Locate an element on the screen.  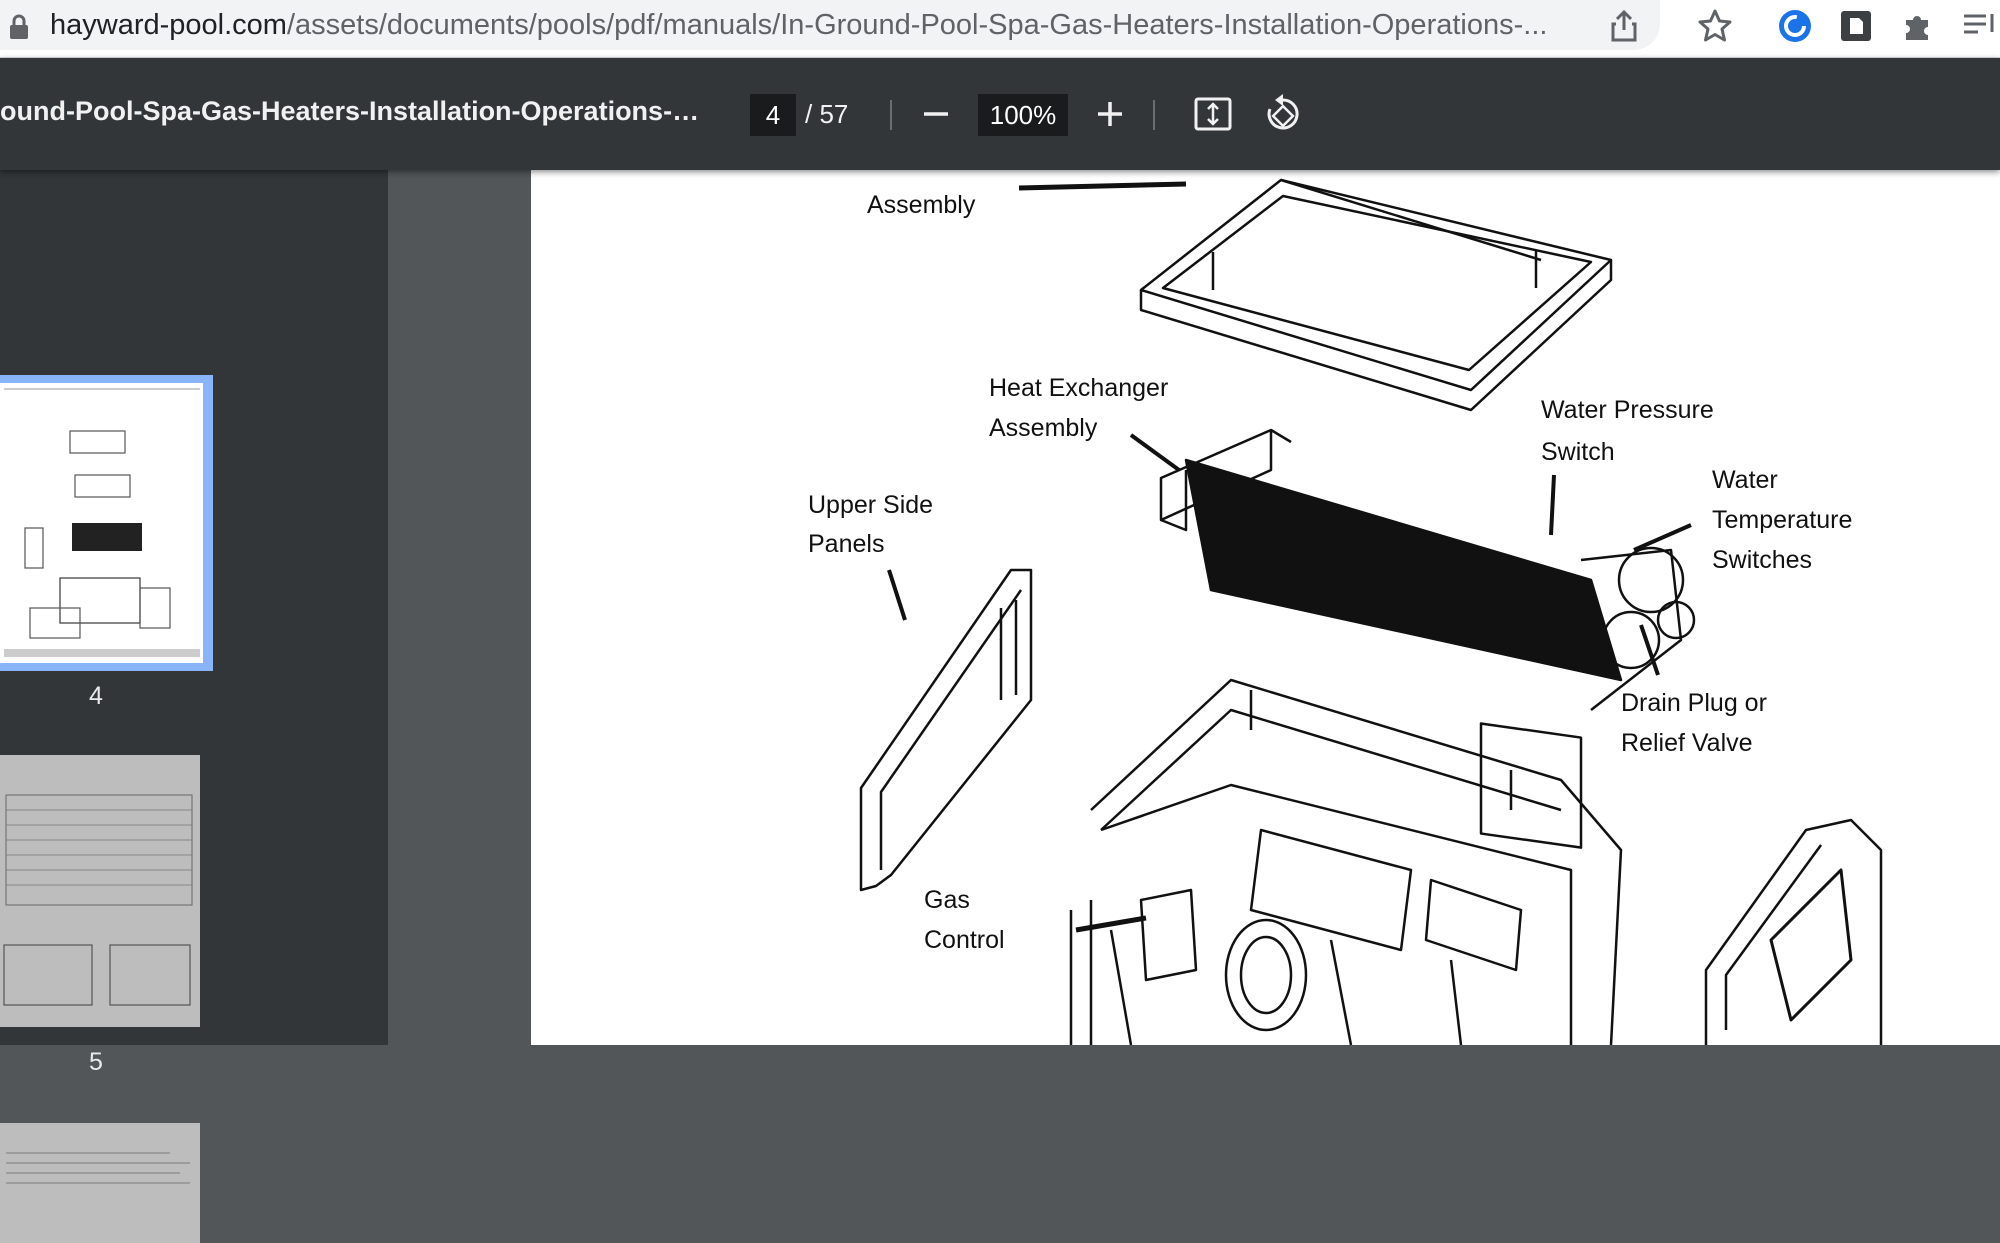
label-gas-control-2: Control is located at coordinates (964, 940).